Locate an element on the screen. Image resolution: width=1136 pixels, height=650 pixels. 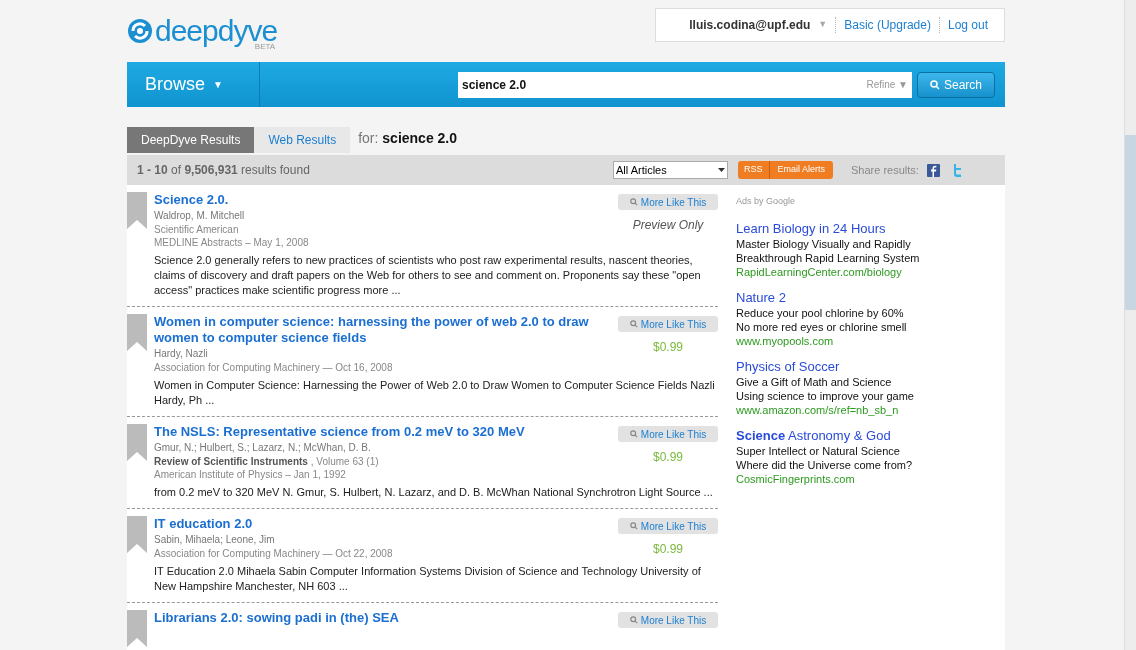
scrollbar is located at coordinates (1130, 325).